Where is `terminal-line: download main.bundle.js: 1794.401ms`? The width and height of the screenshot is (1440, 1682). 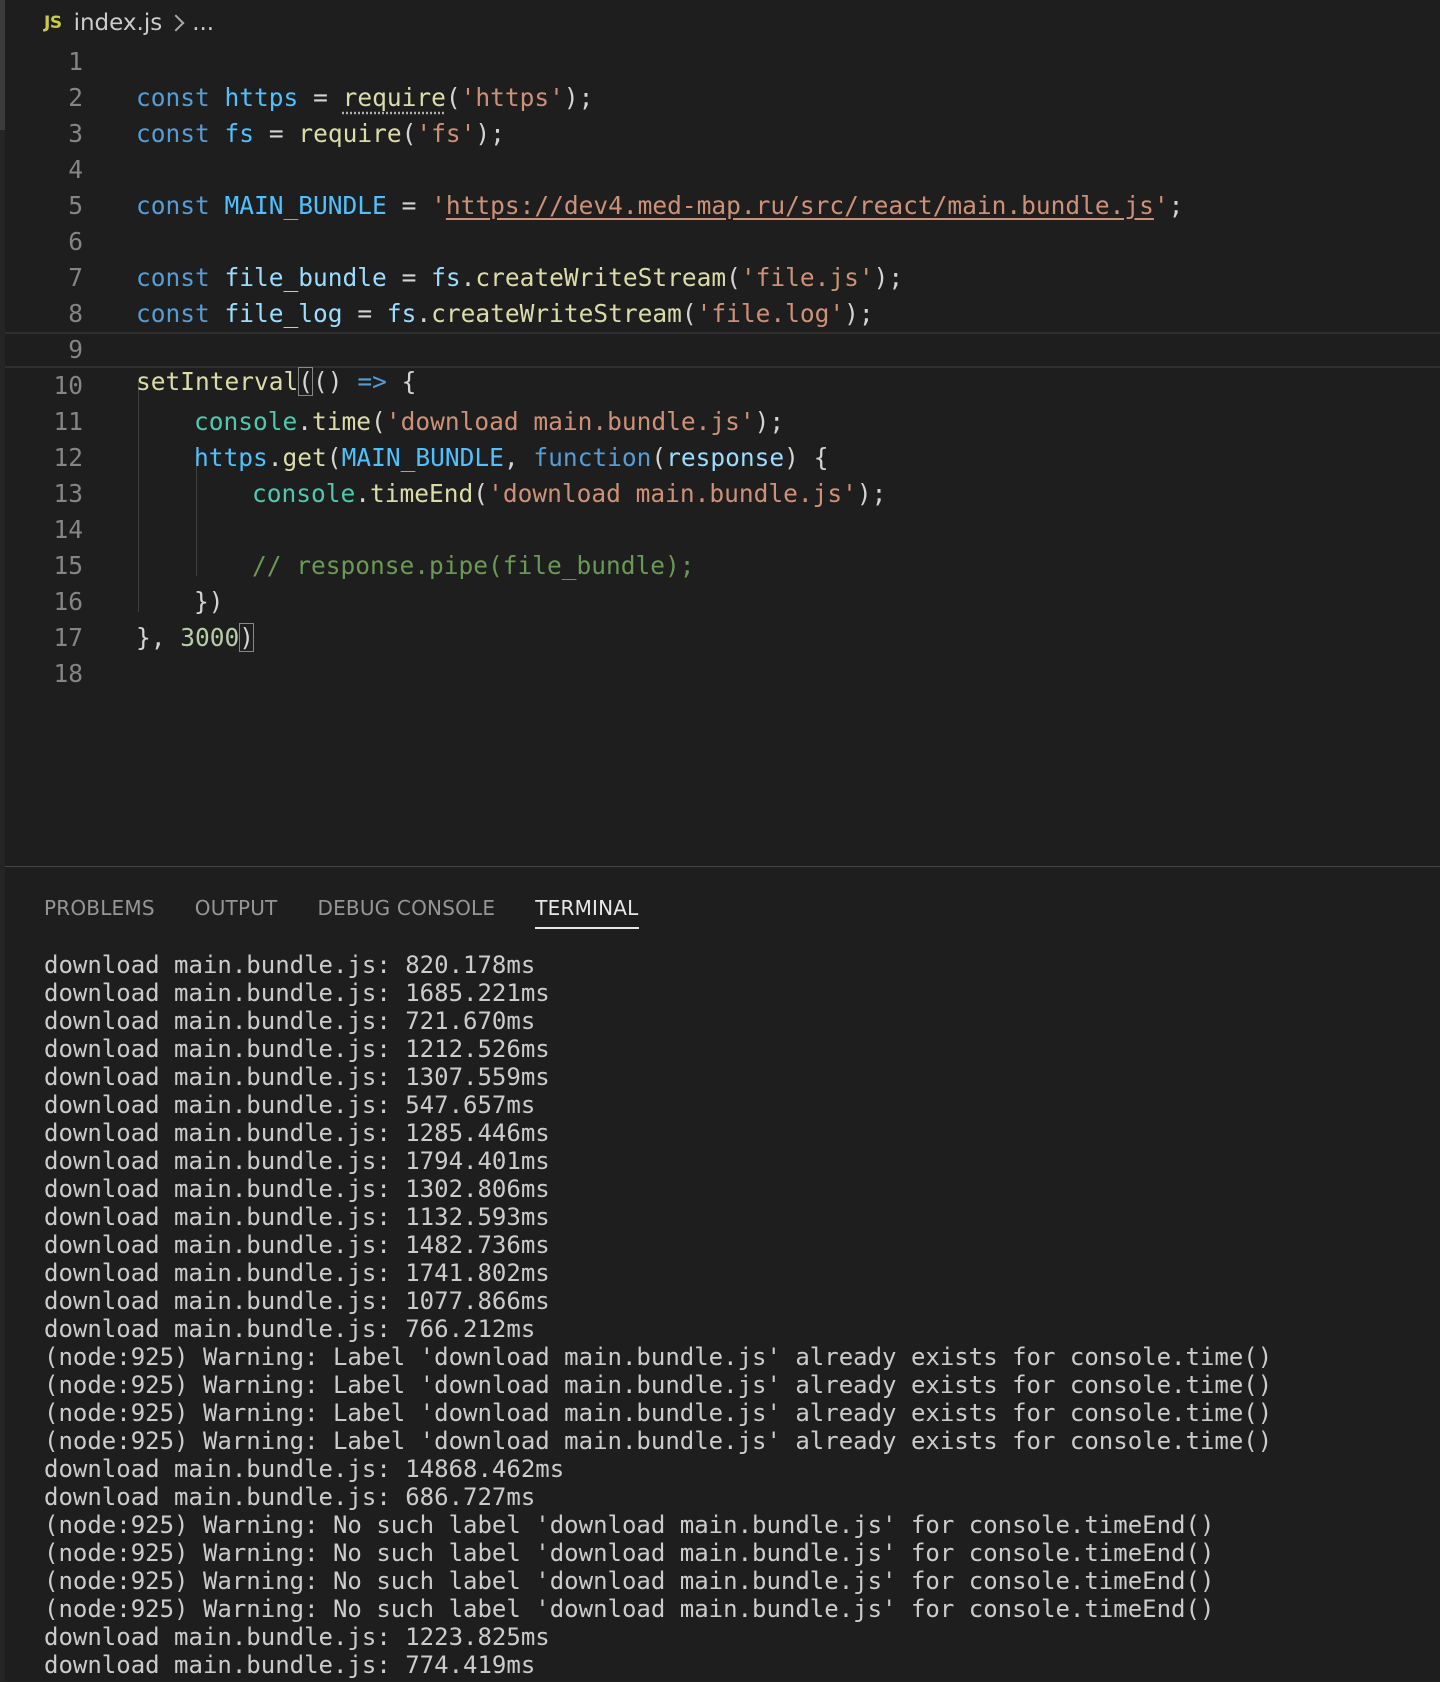 terminal-line: download main.bundle.js: 1794.401ms is located at coordinates (297, 1161).